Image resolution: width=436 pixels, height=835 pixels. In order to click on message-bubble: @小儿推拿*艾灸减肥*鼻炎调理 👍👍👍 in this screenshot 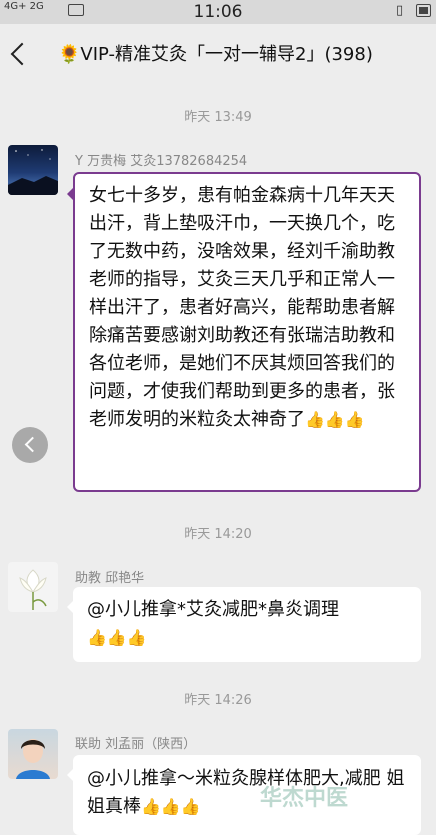, I will do `click(244, 624)`.